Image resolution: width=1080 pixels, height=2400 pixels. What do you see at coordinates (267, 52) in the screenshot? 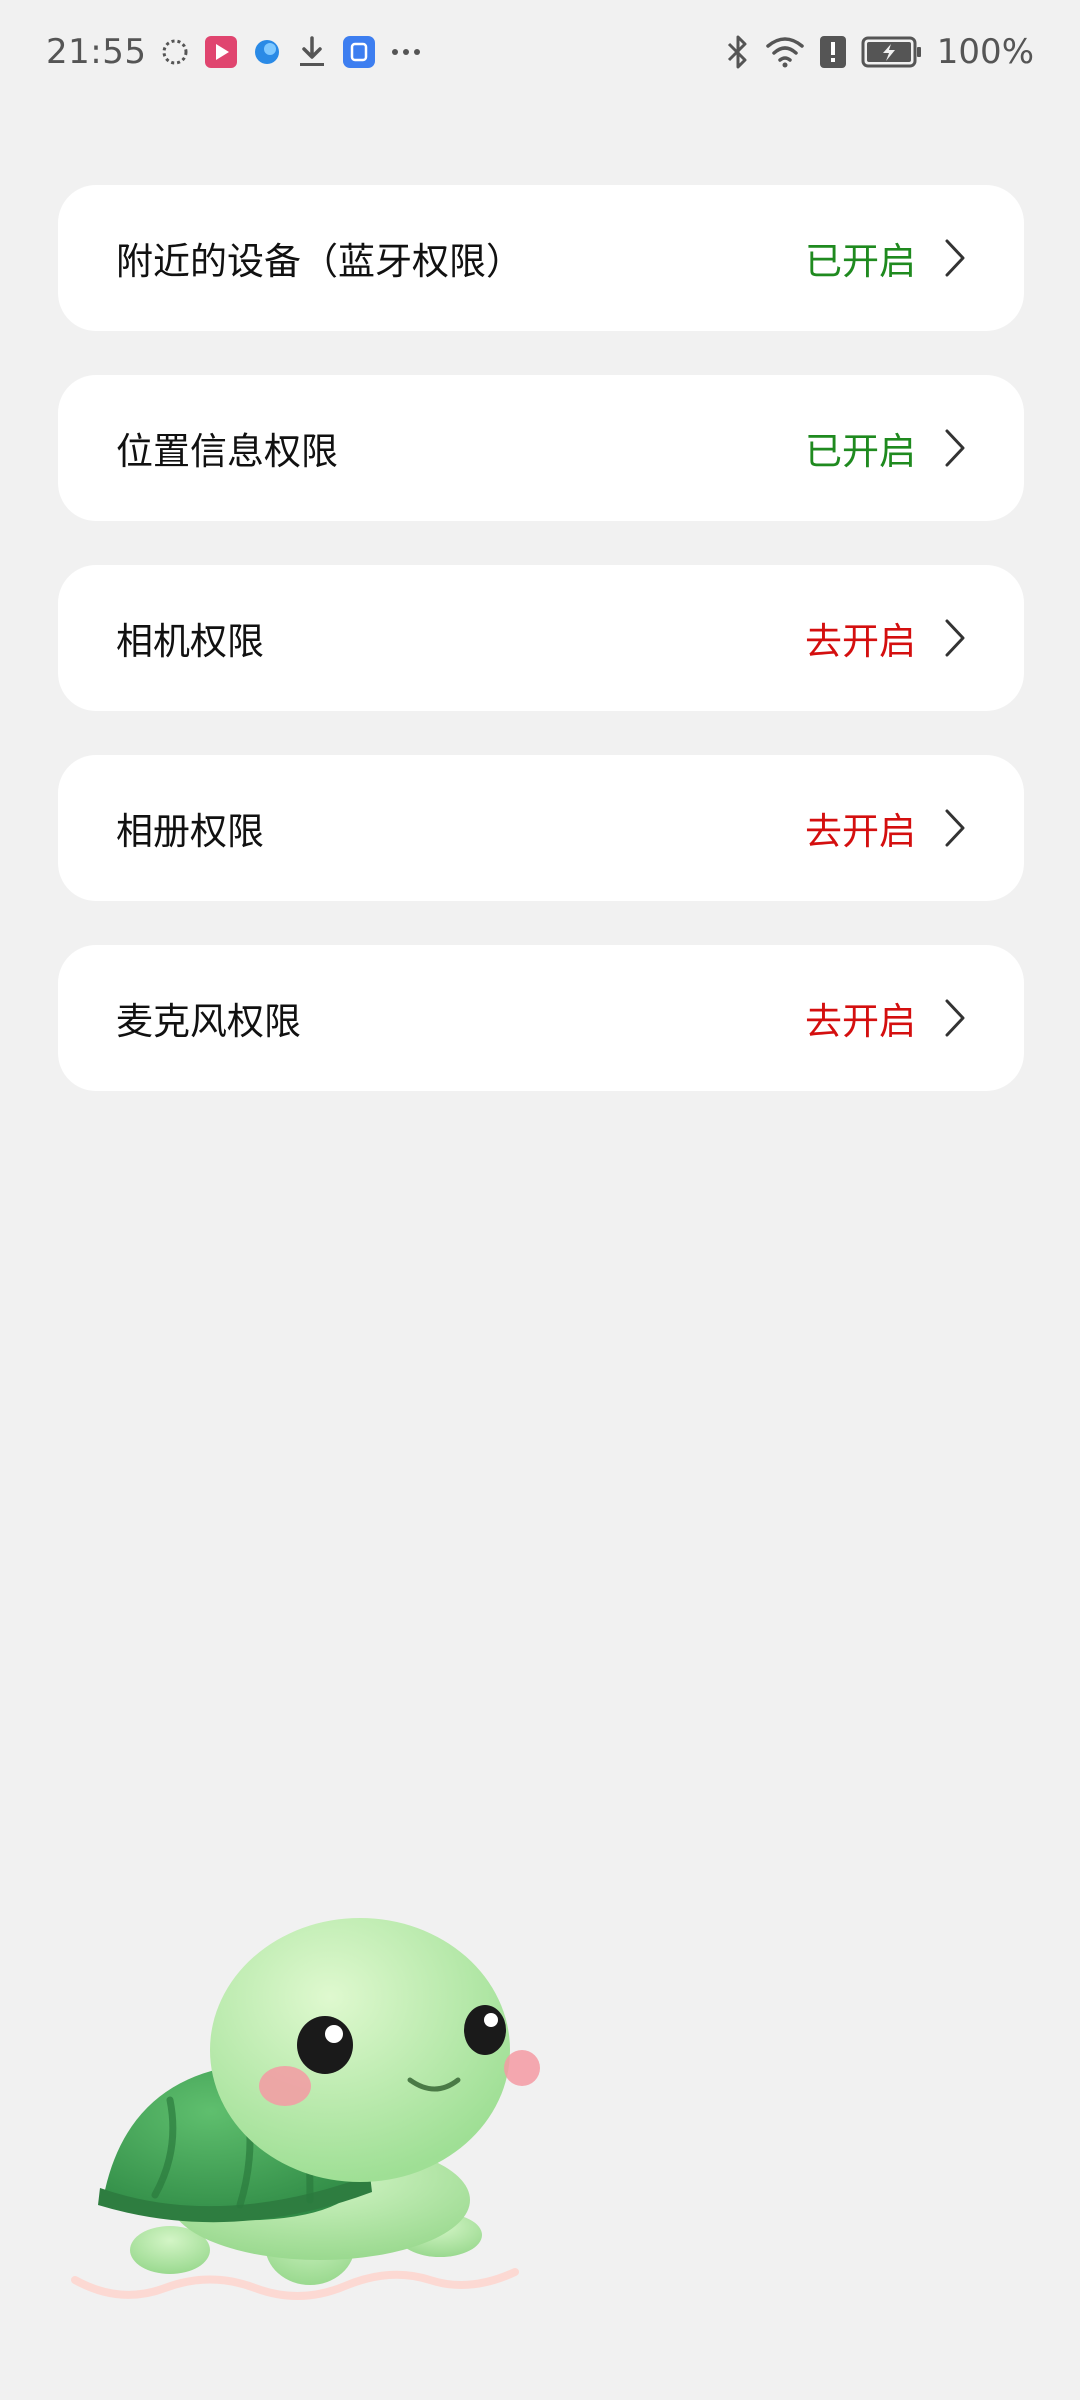
I see `browser-icon` at bounding box center [267, 52].